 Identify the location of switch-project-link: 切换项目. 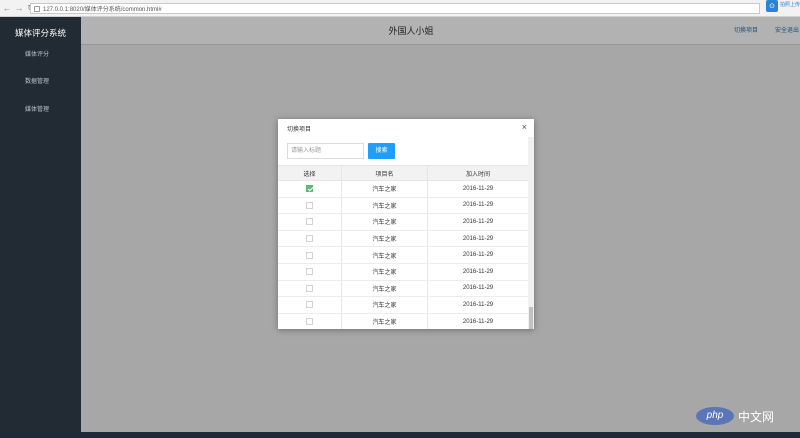
(746, 31).